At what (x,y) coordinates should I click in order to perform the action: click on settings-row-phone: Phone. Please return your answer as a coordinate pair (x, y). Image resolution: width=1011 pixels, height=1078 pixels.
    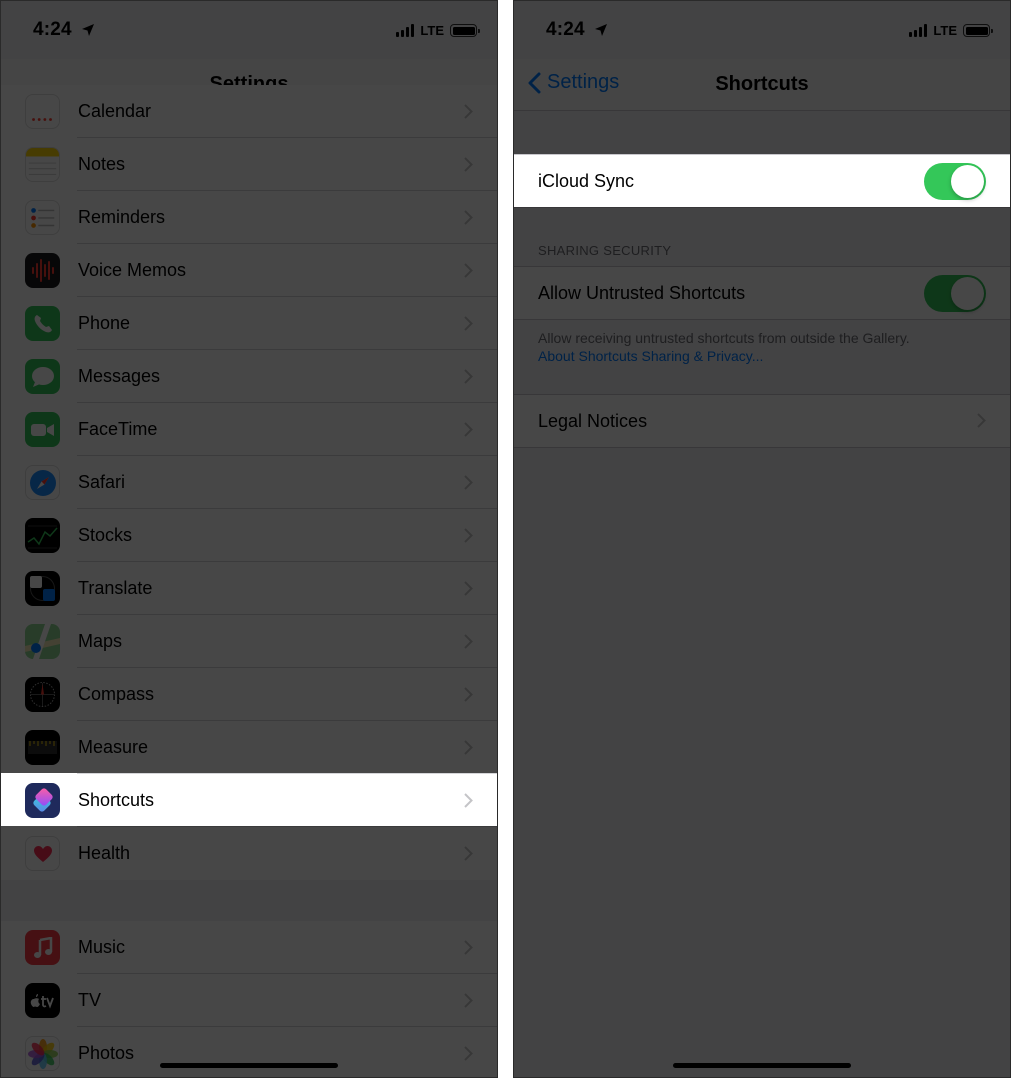
    Looking at the image, I should click on (249, 323).